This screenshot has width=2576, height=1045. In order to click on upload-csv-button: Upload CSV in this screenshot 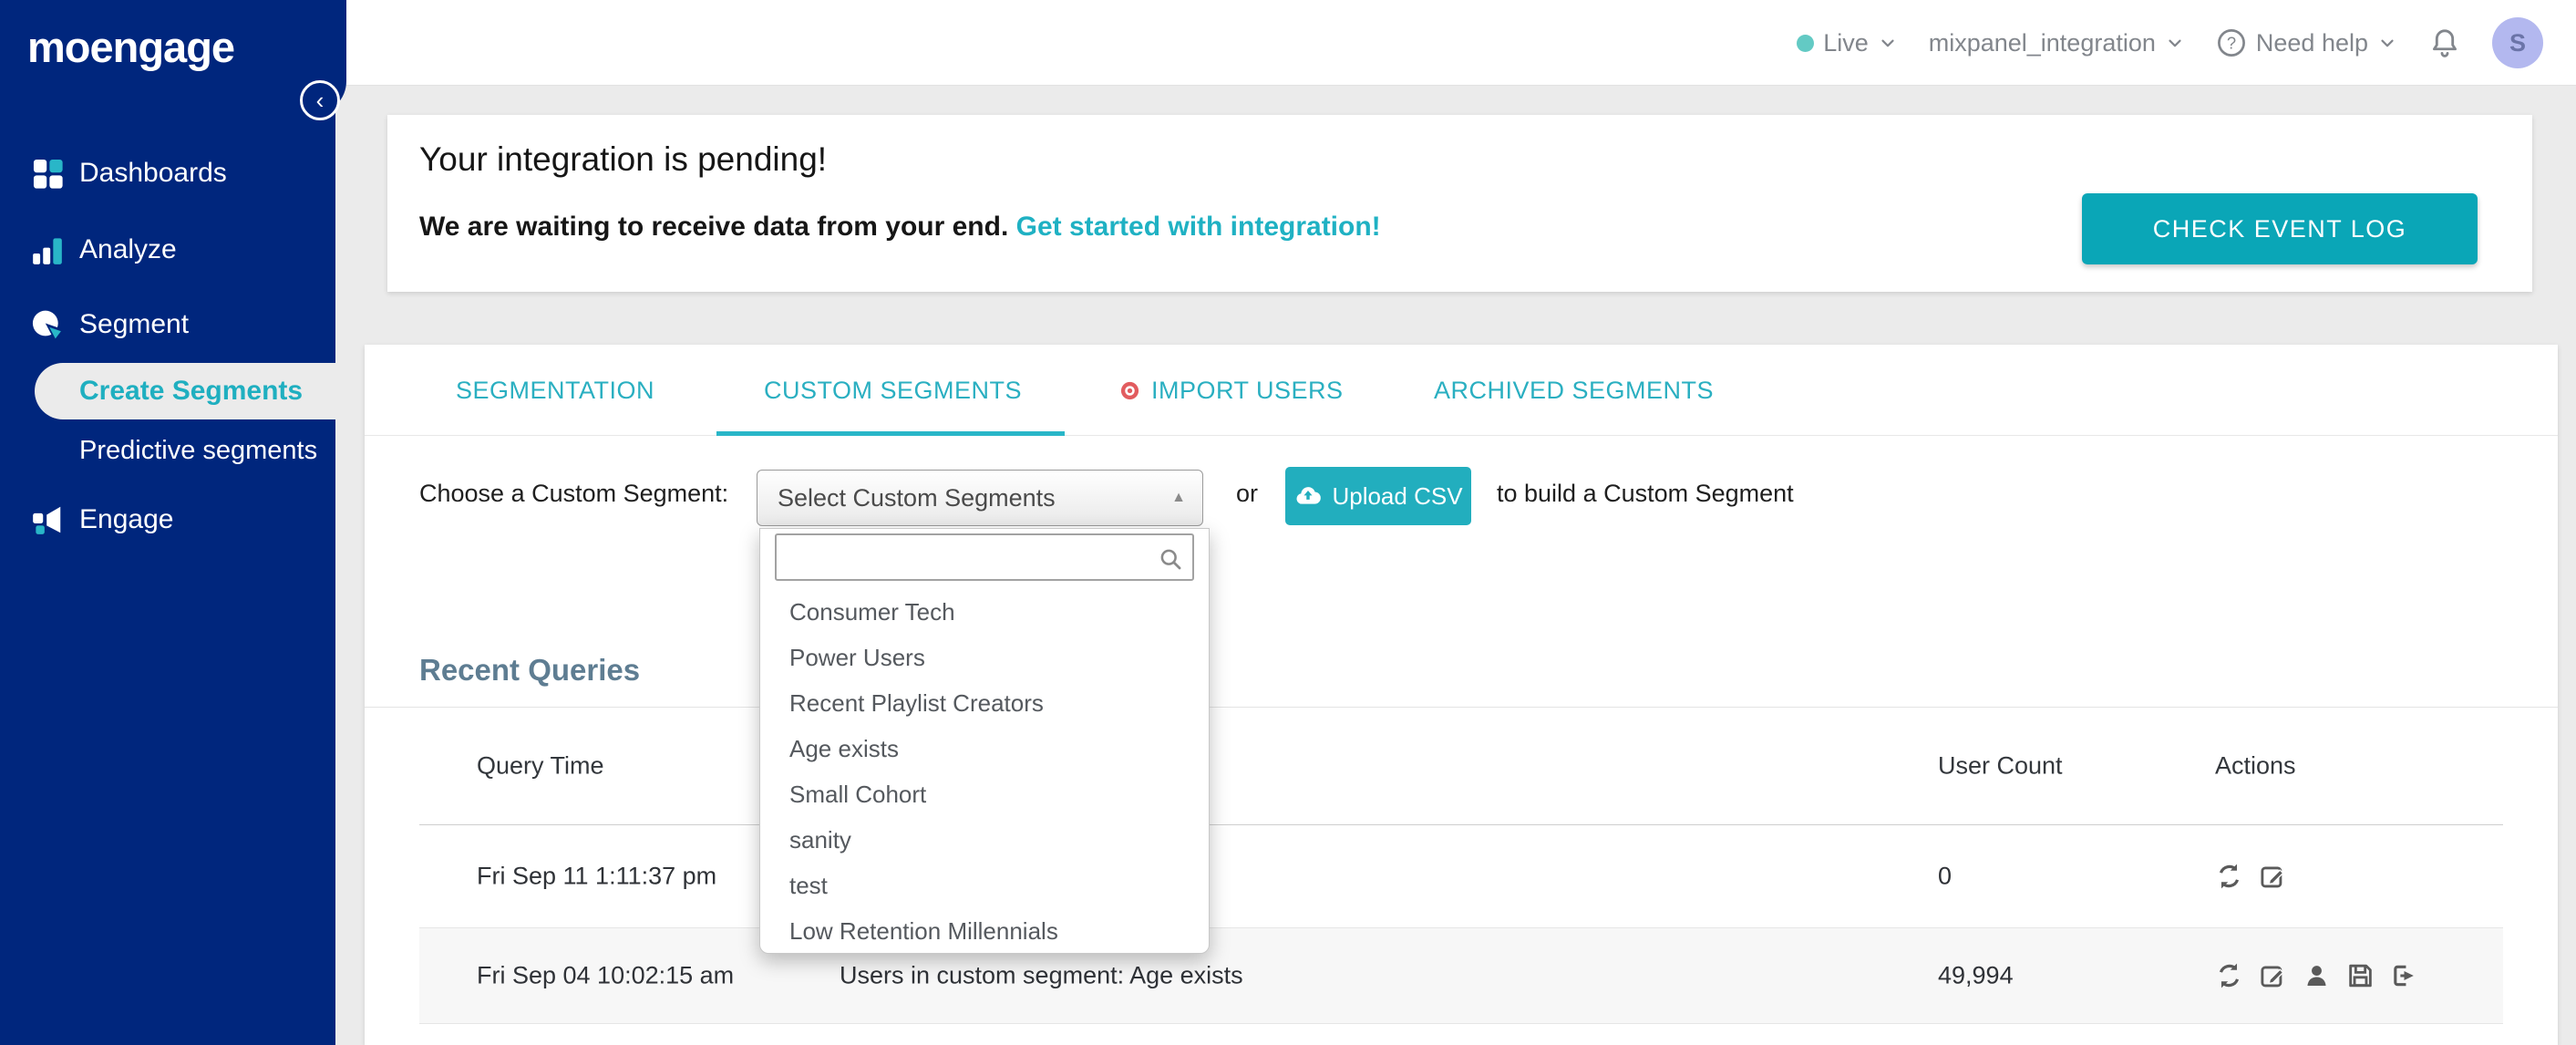, I will do `click(1378, 496)`.